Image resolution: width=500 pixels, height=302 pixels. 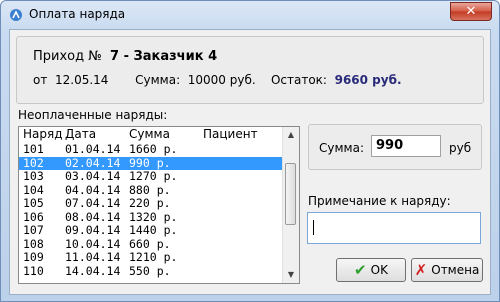 I want to click on column-header-date: Дата, so click(x=80, y=134).